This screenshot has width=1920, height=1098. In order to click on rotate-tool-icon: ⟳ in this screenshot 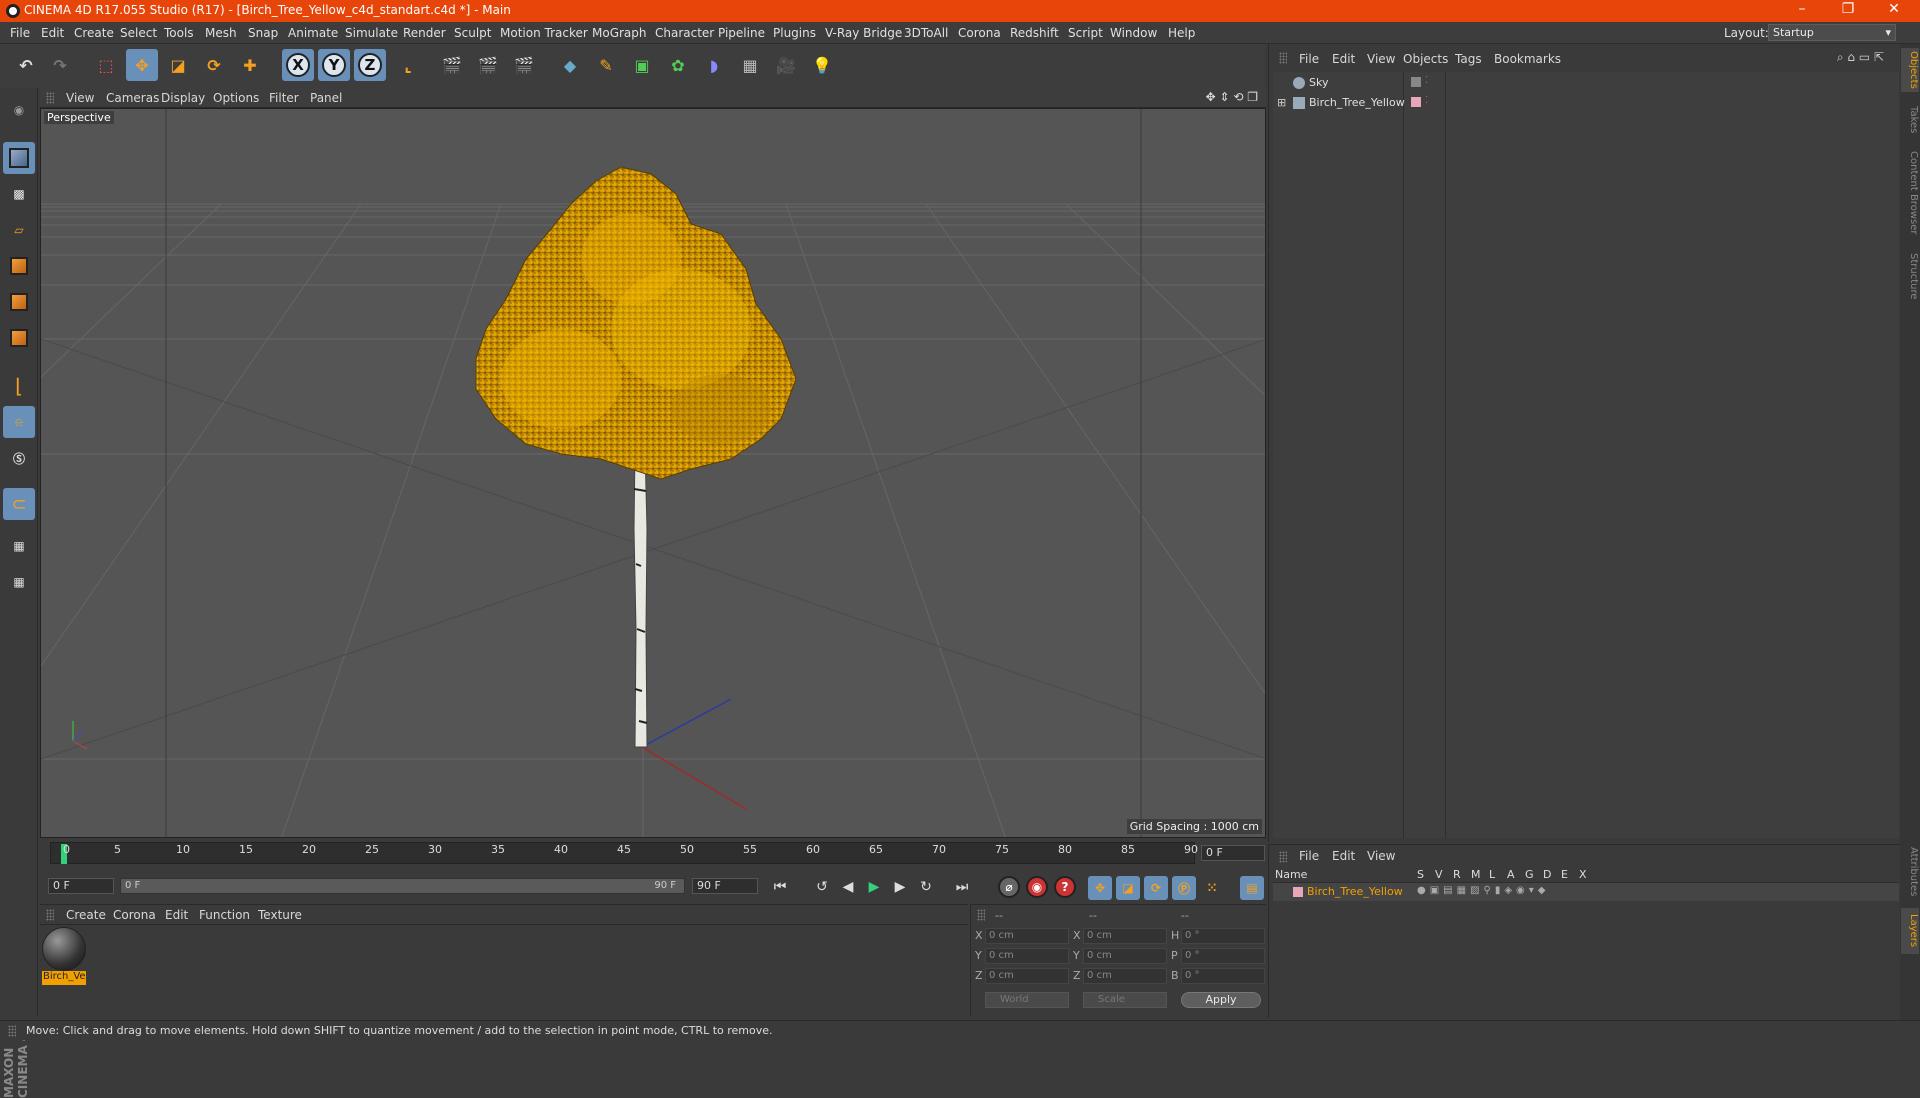, I will do `click(214, 65)`.